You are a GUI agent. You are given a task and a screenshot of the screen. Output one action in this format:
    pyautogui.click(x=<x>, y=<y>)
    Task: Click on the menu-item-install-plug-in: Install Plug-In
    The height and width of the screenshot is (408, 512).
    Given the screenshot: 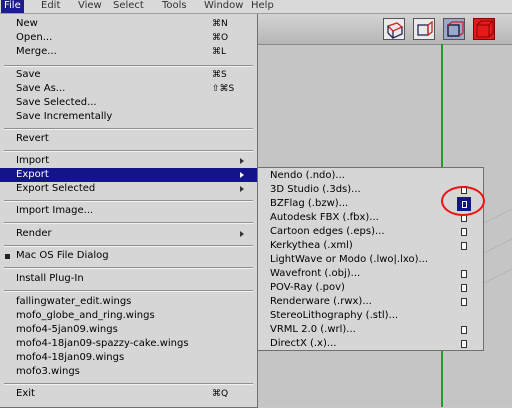 What is the action you would take?
    pyautogui.click(x=128, y=279)
    